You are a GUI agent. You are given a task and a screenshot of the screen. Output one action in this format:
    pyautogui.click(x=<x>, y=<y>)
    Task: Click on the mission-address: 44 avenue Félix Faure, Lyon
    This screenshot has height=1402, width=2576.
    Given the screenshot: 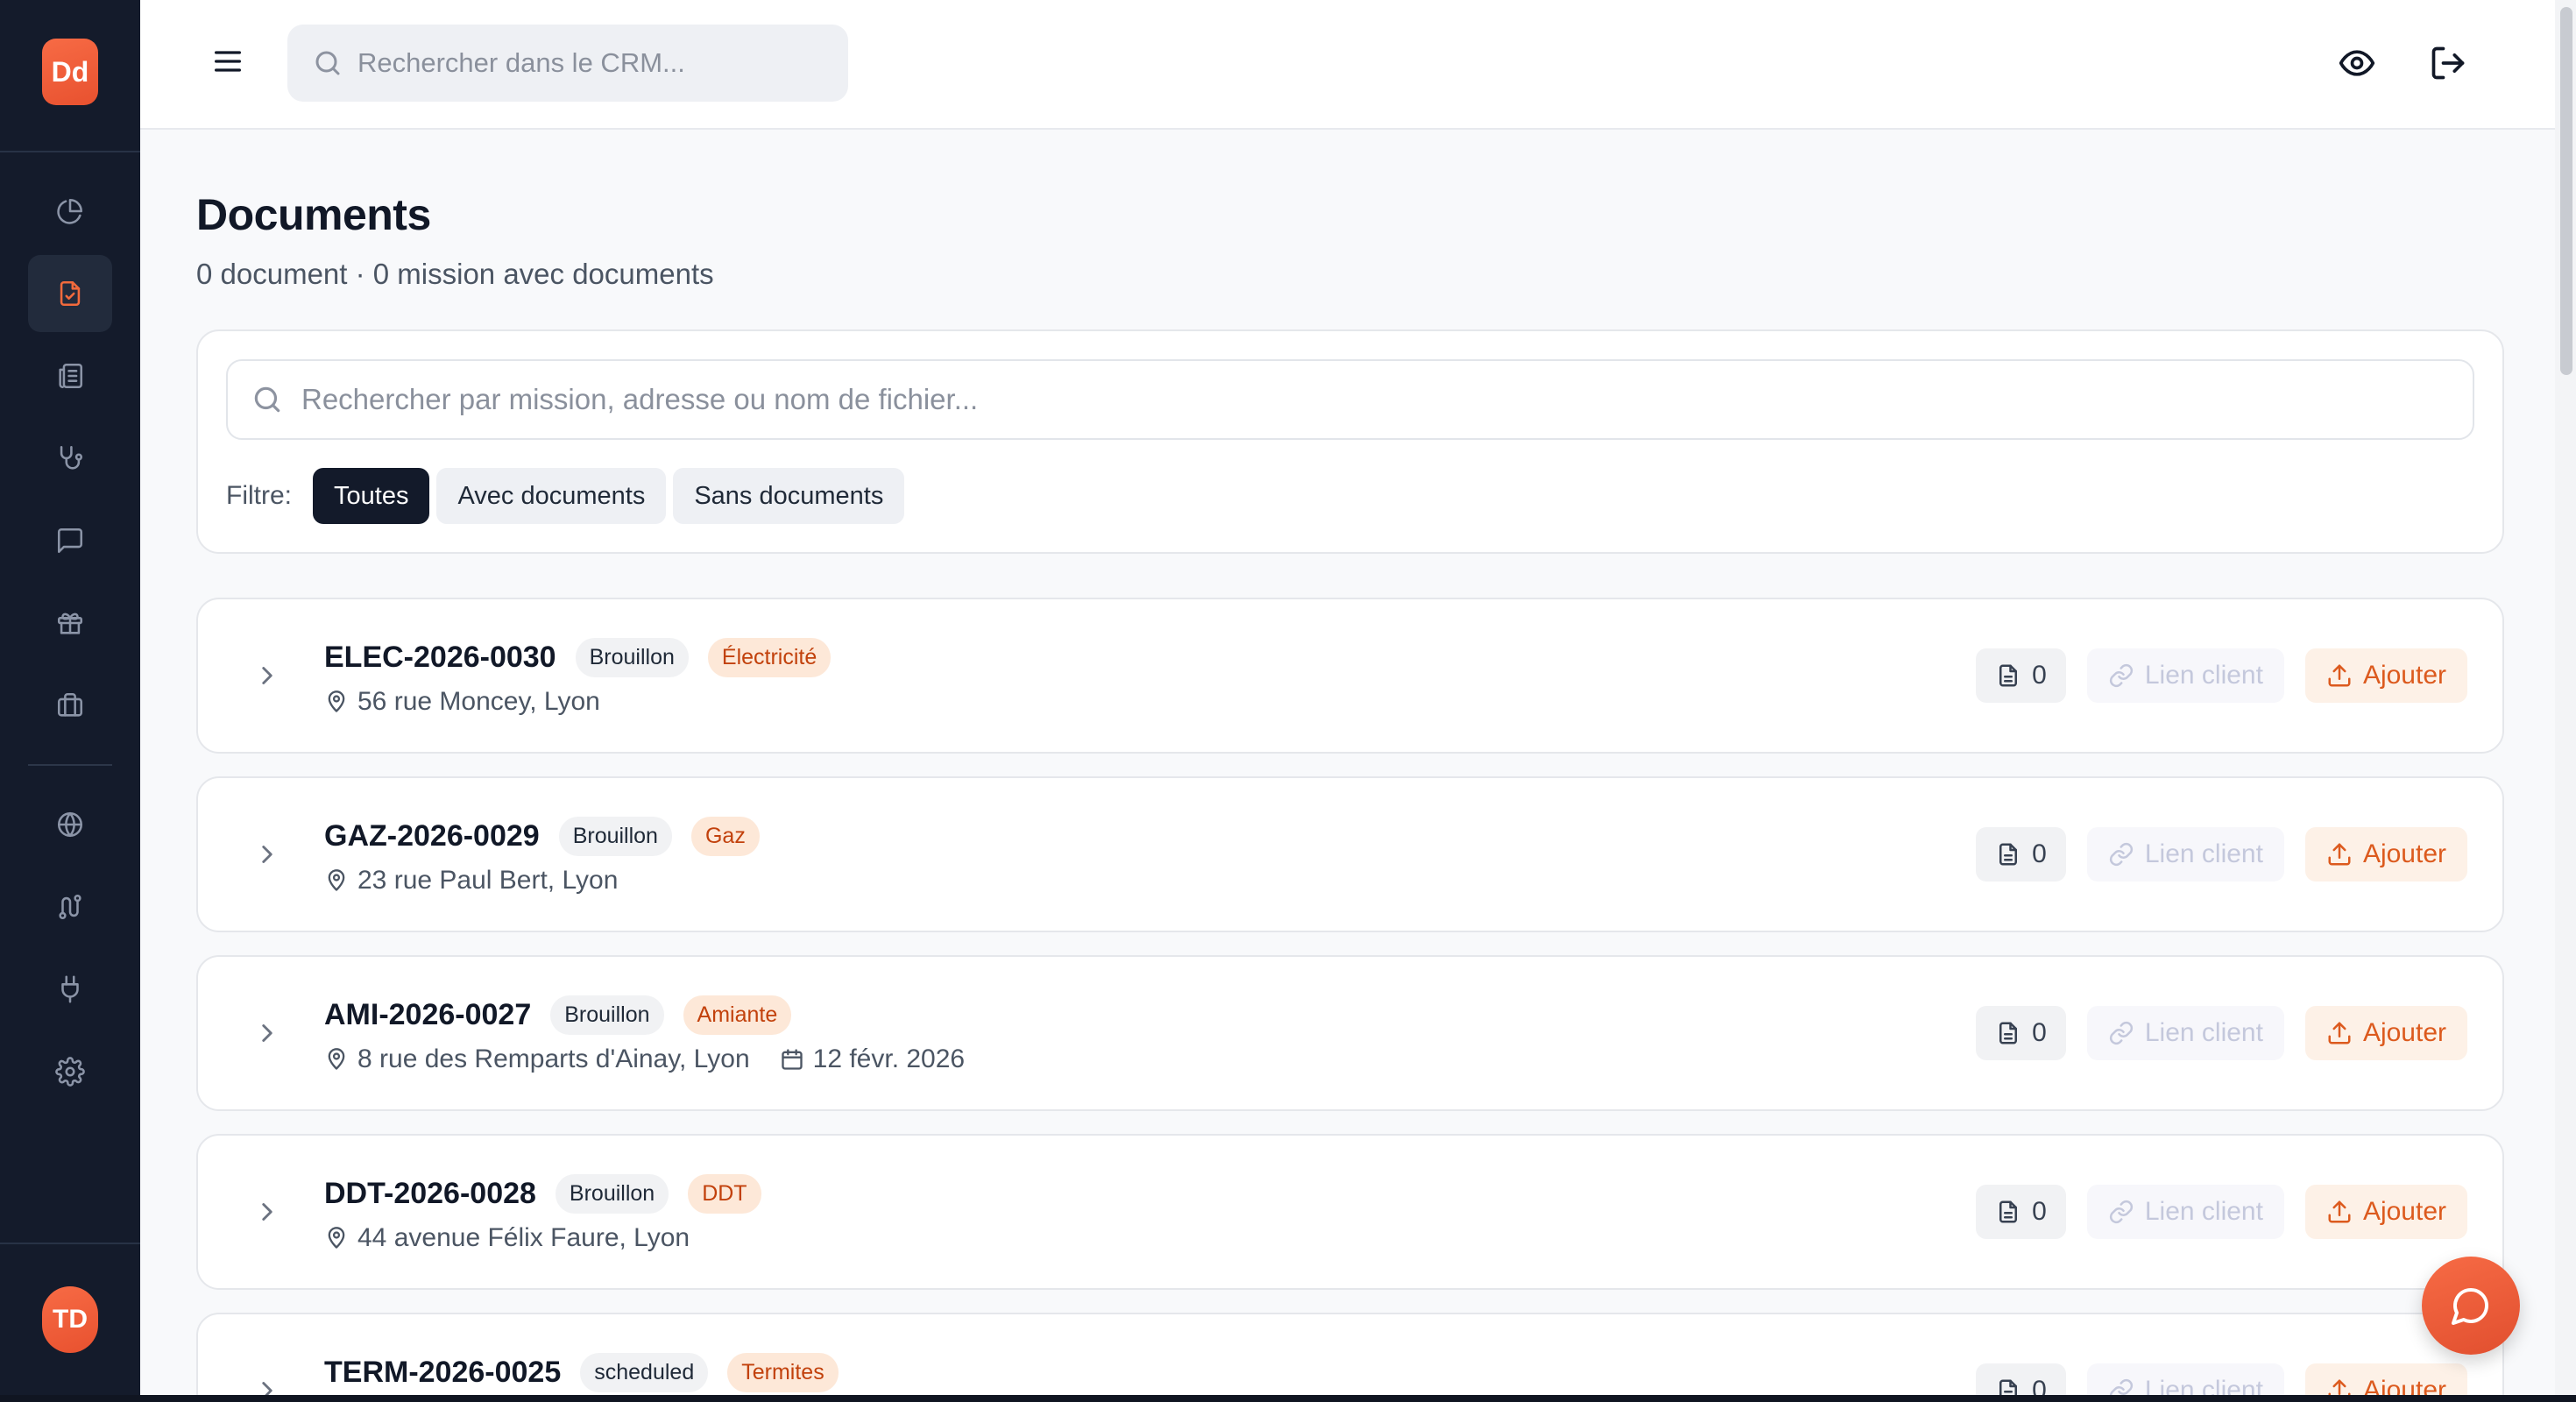 What is the action you would take?
    pyautogui.click(x=523, y=1237)
    